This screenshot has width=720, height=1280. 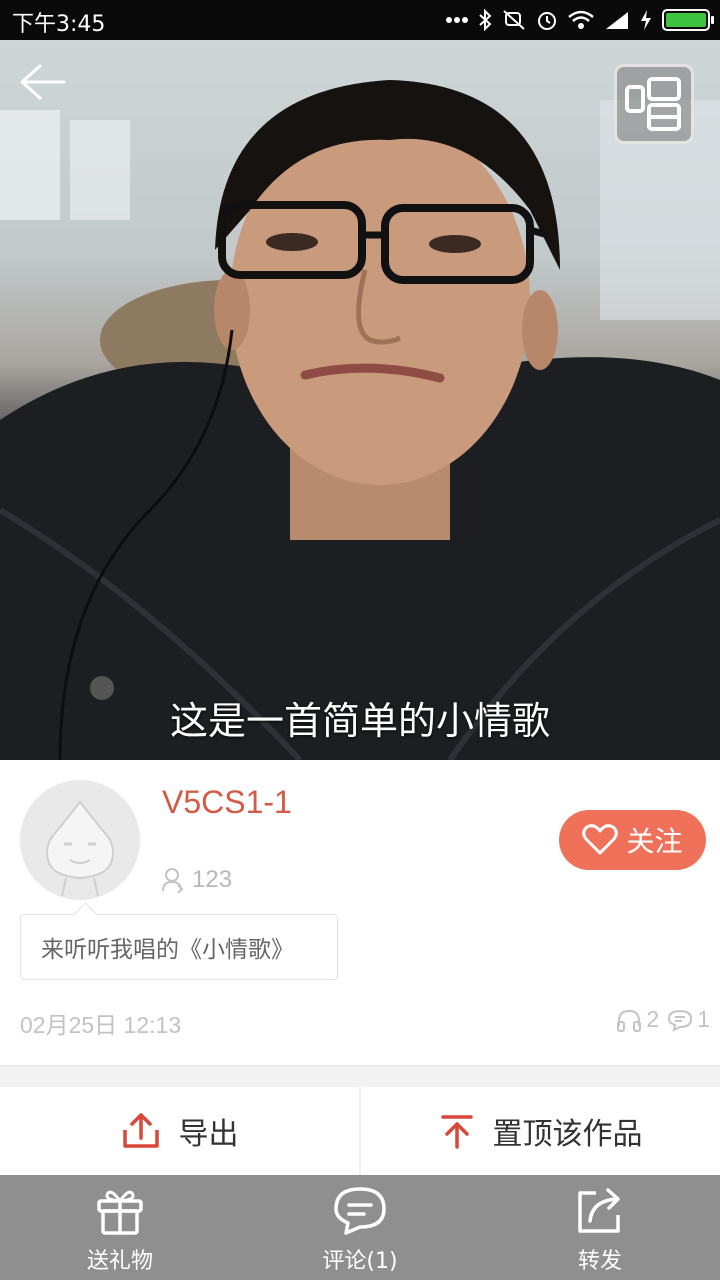 I want to click on bottom-tab-bar: 送礼物 评论(1) 转发, so click(x=360, y=1227).